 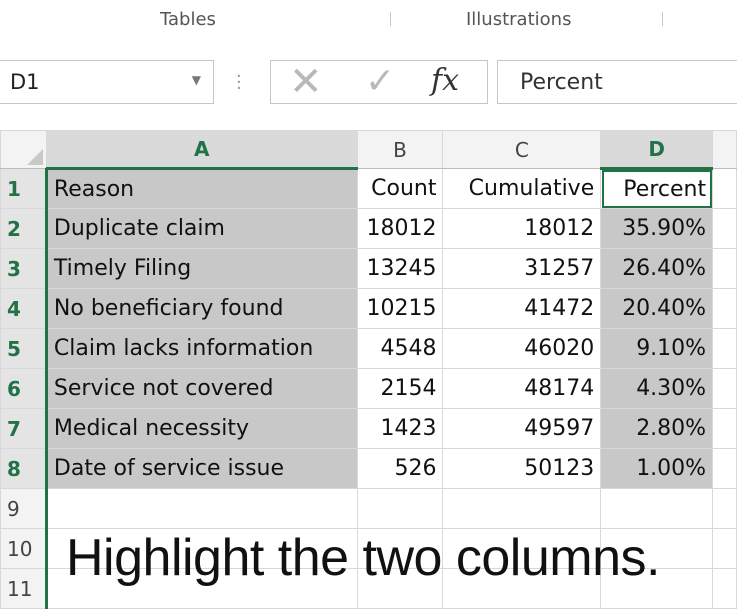 I want to click on cell-b1: Count, so click(x=400, y=188).